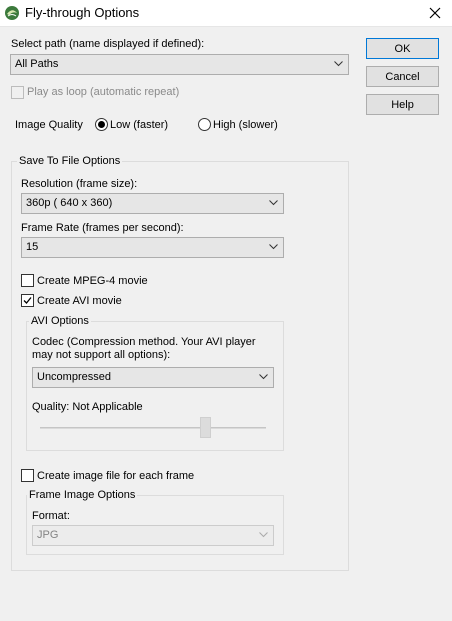 Image resolution: width=452 pixels, height=621 pixels. I want to click on help-button: Help, so click(402, 104).